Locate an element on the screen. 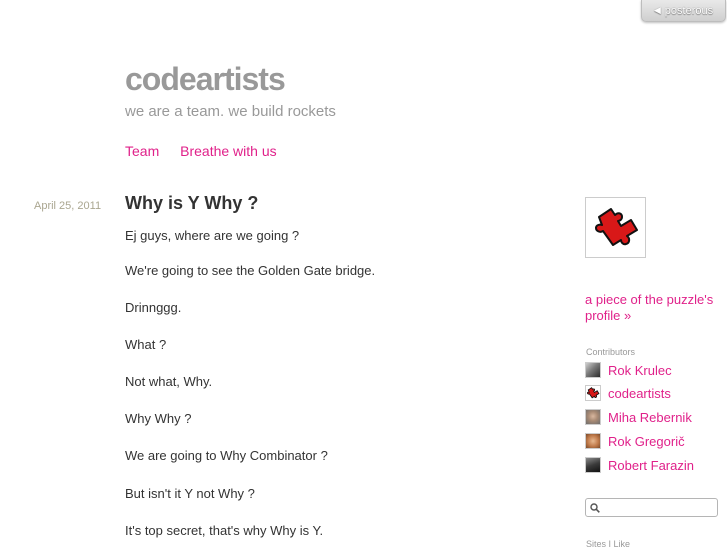  contributor-name: codeartists is located at coordinates (639, 393).